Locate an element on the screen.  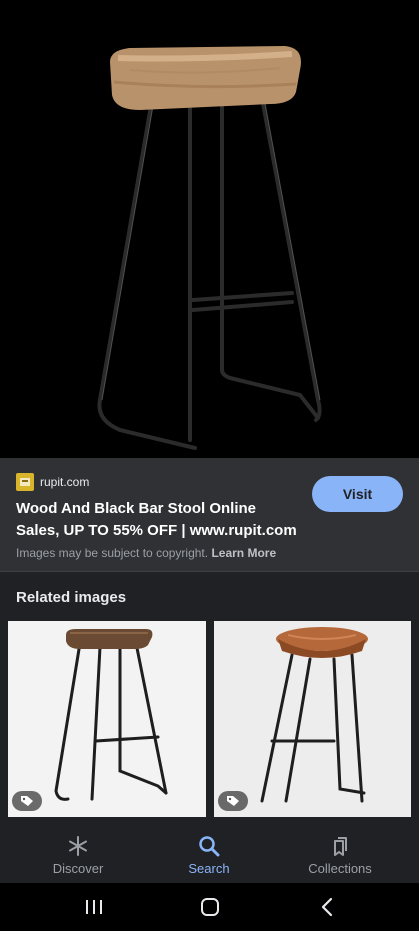
asterisk-icon is located at coordinates (78, 846).